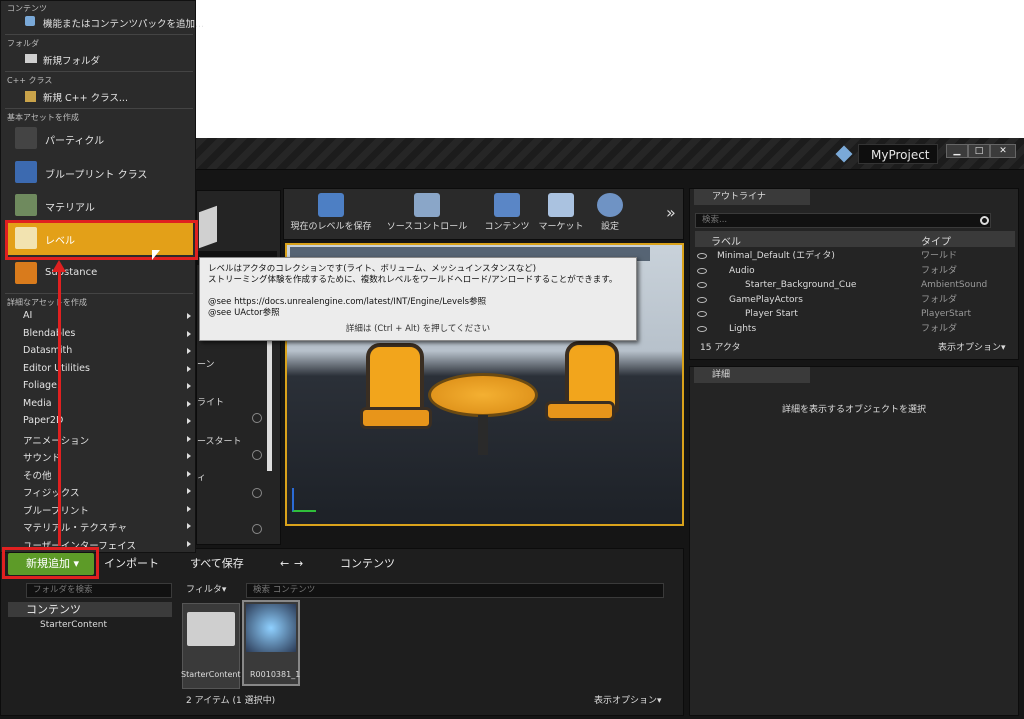  What do you see at coordinates (99, 239) in the screenshot?
I see `menu-item-level: レベル` at bounding box center [99, 239].